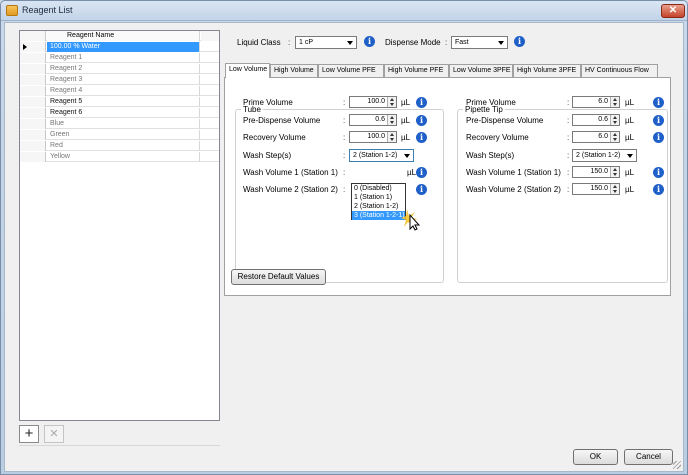 The height and width of the screenshot is (475, 688). I want to click on grid-header-row: Reagent Name, so click(119, 36).